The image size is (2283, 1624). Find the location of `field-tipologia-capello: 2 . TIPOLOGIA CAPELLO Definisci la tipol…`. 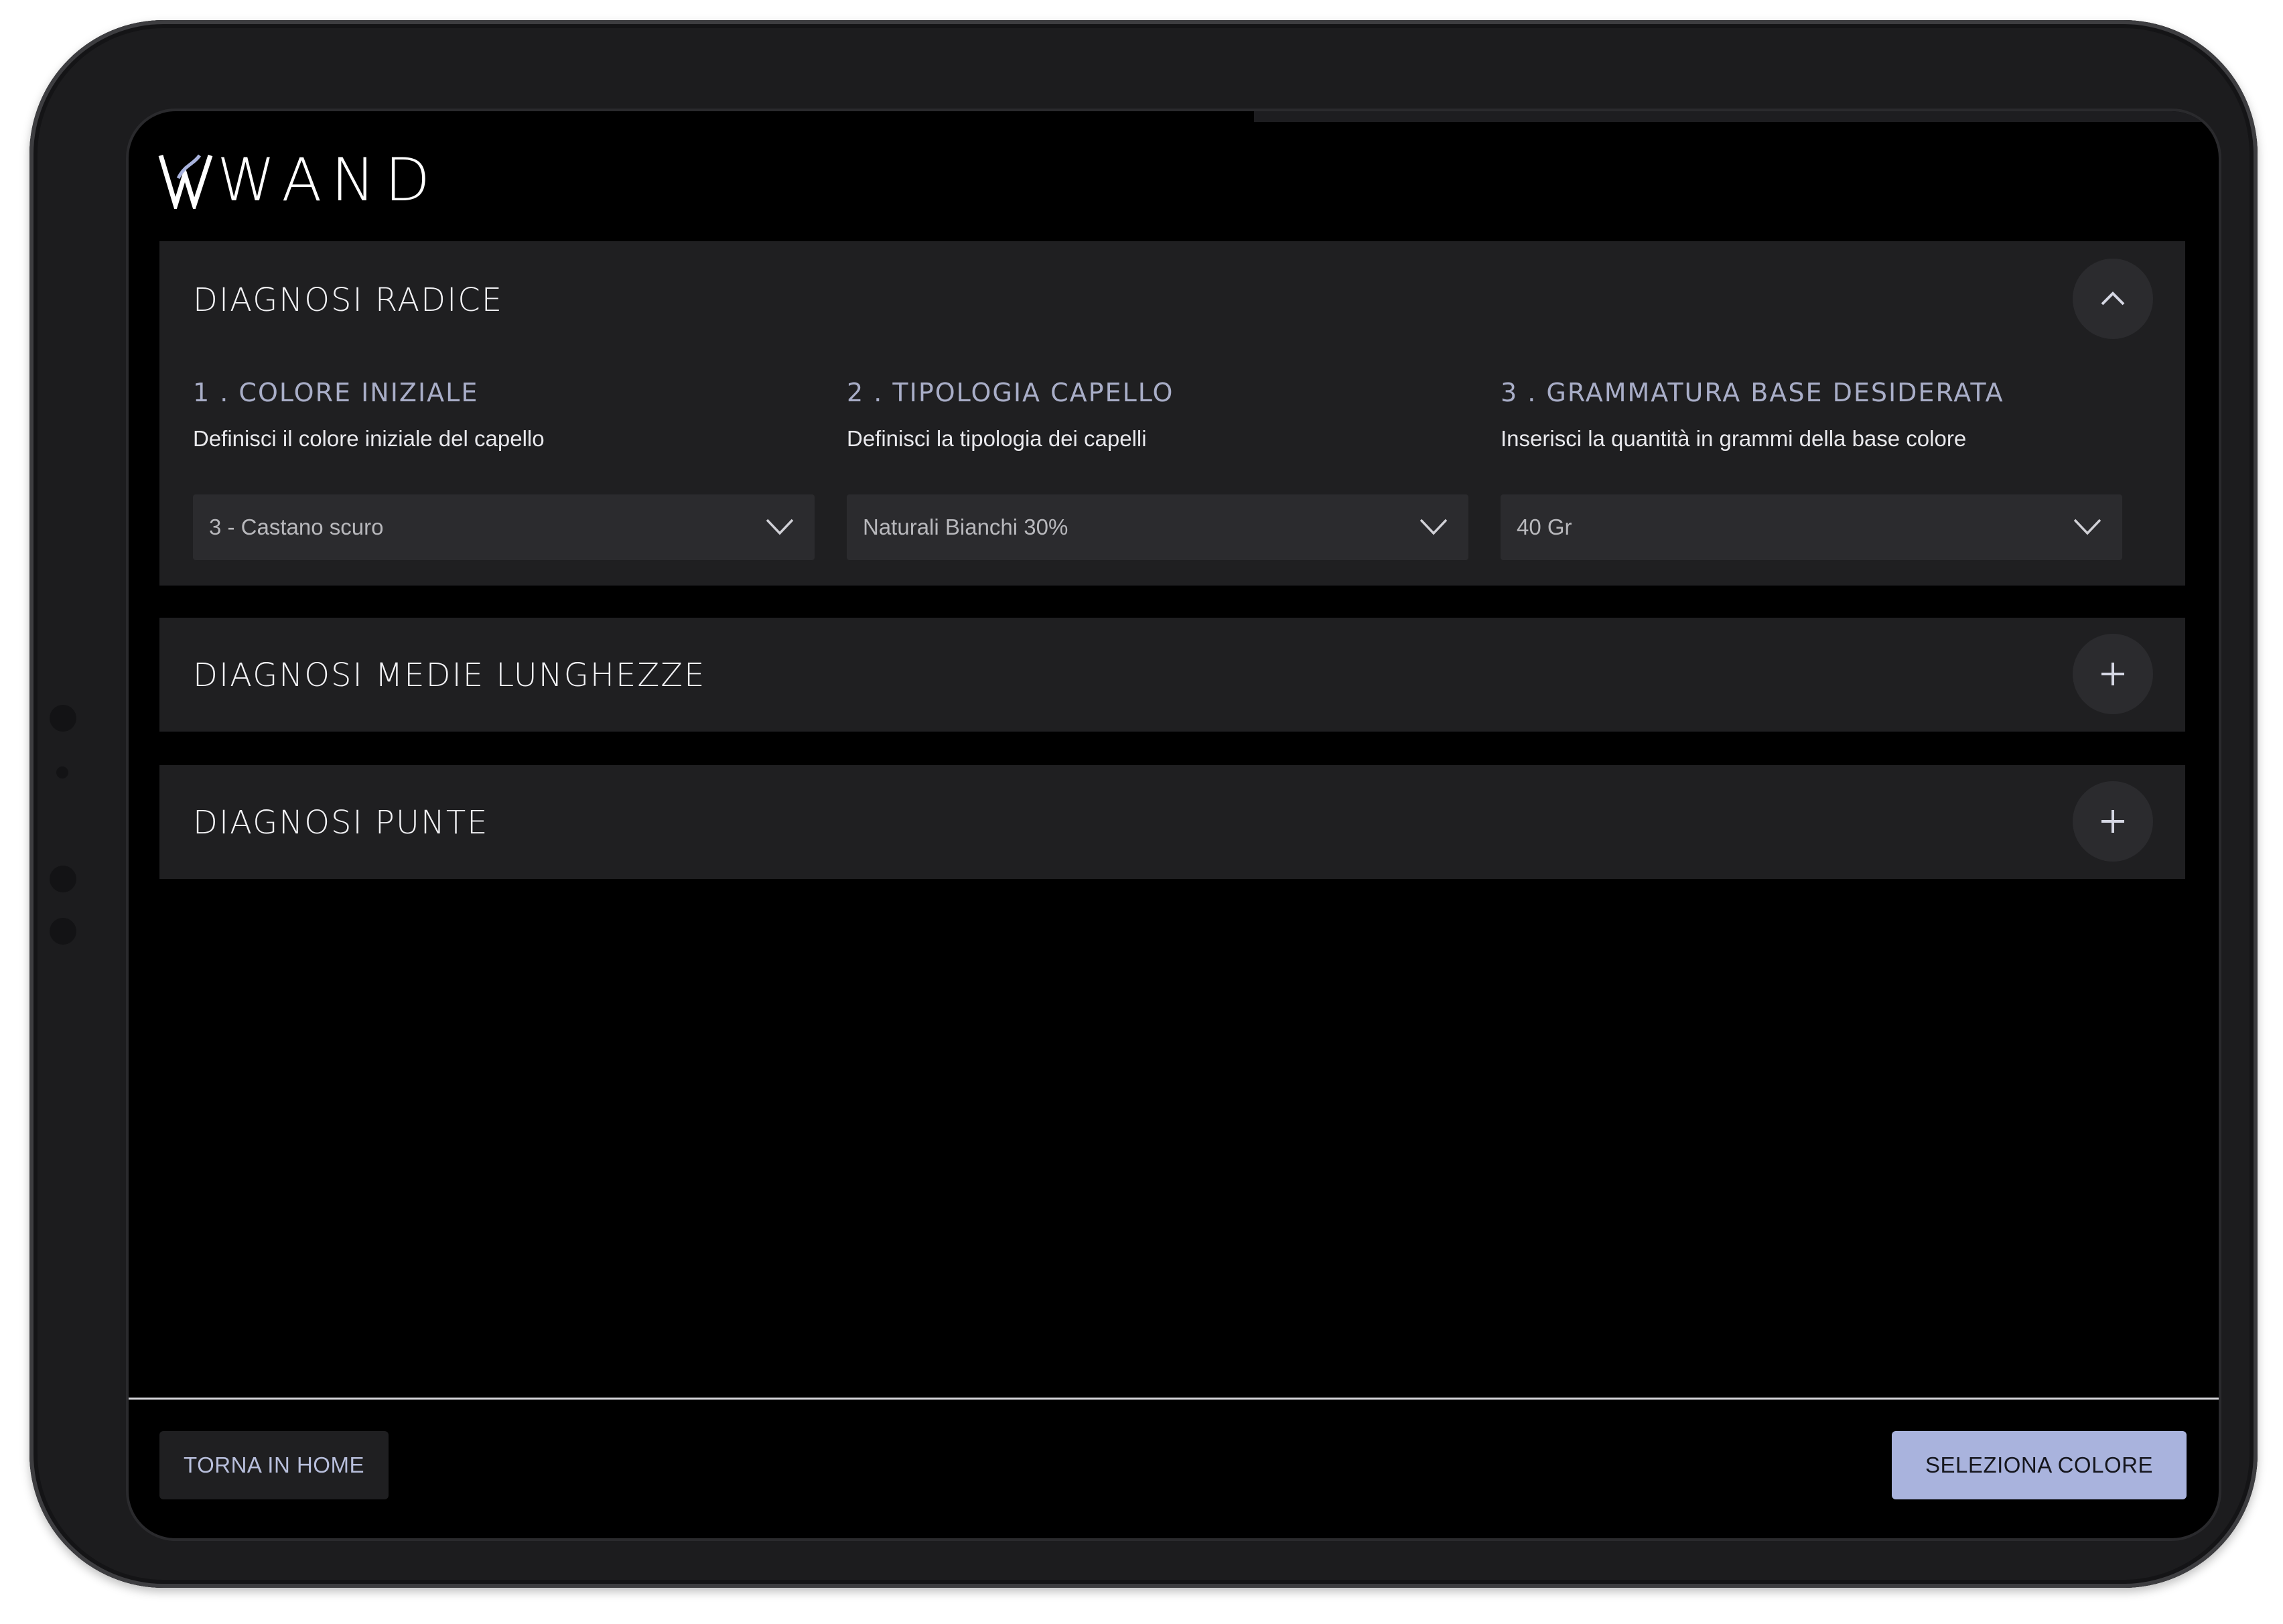

field-tipologia-capello: 2 . TIPOLOGIA CAPELLO Definisci la tipol… is located at coordinates (1157, 415).